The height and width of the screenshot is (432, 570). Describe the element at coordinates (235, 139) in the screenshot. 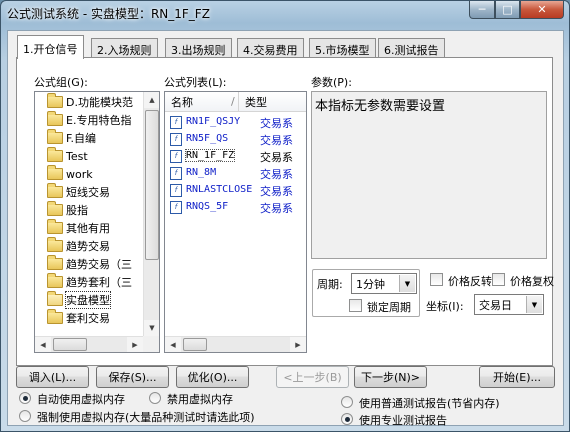

I see `formula-row: f RN5F_QS 交易系` at that location.